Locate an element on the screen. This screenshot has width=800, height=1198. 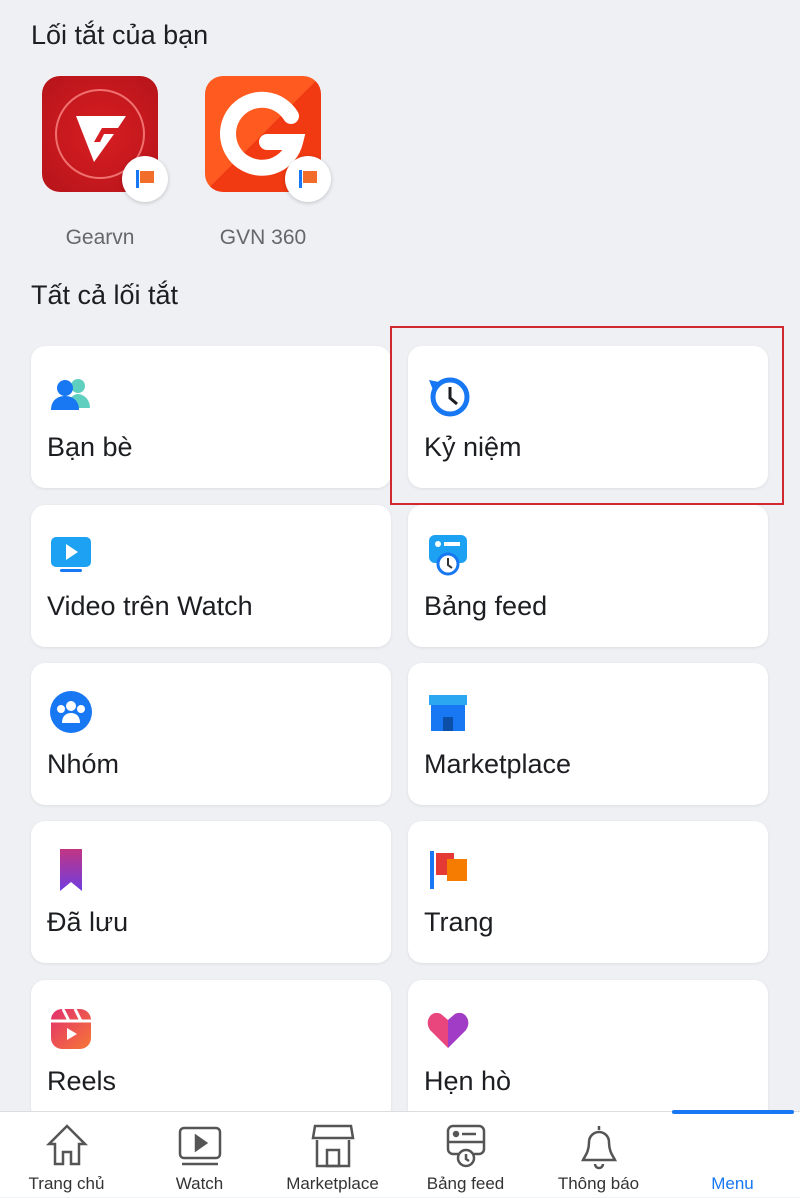
gearvn-logo is located at coordinates (105, 139).